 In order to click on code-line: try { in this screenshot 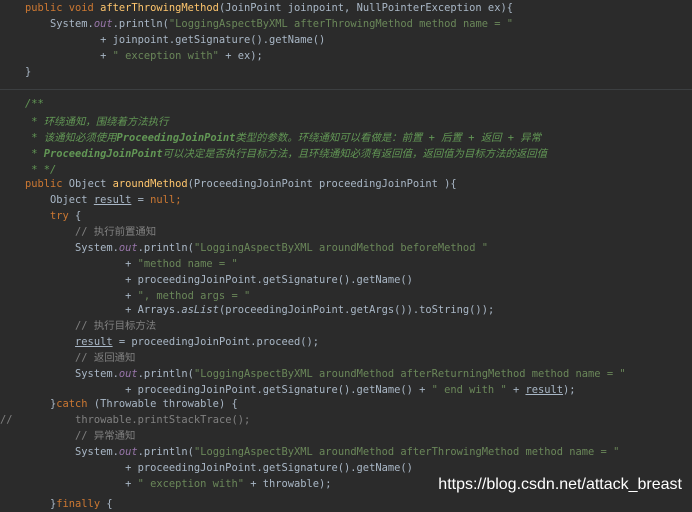, I will do `click(53, 216)`.